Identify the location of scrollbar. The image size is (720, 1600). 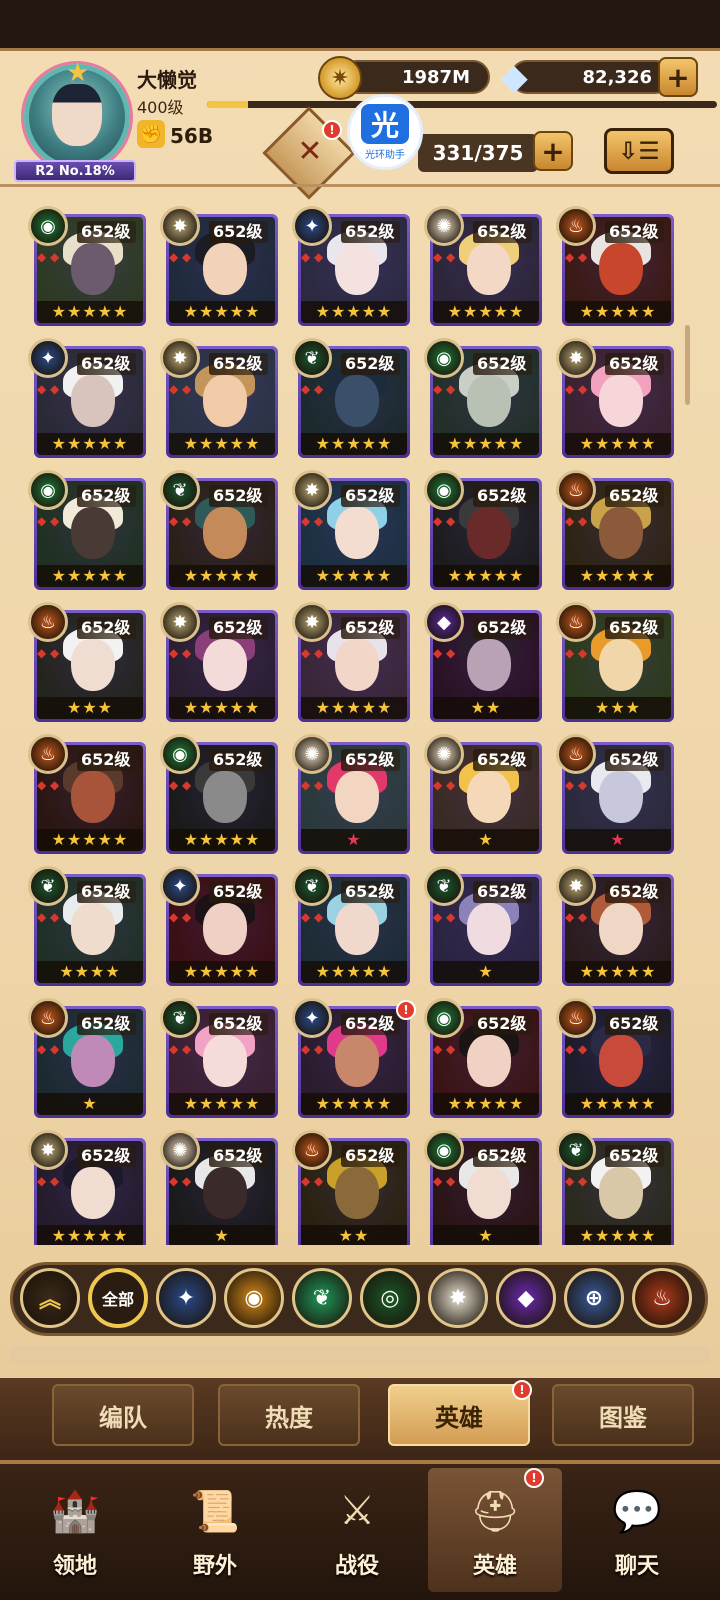
(687, 365).